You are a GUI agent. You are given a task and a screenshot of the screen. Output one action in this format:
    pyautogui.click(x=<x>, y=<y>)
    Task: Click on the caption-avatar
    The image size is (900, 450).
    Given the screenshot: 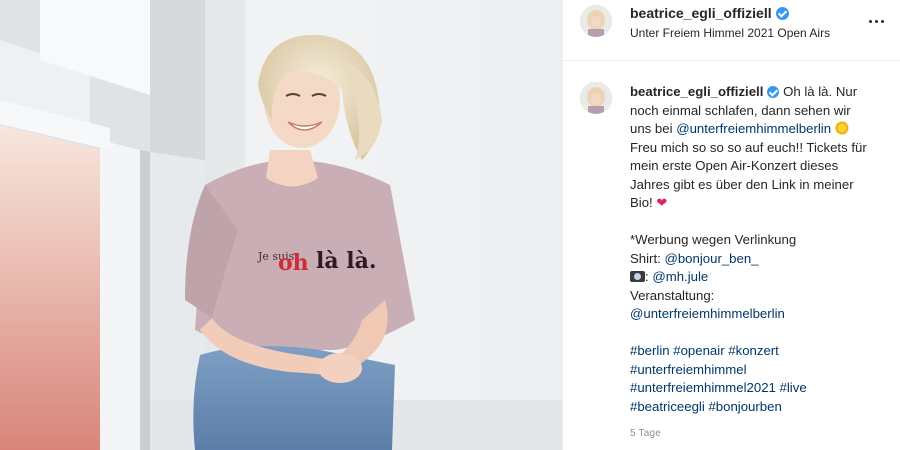 What is the action you would take?
    pyautogui.click(x=596, y=98)
    